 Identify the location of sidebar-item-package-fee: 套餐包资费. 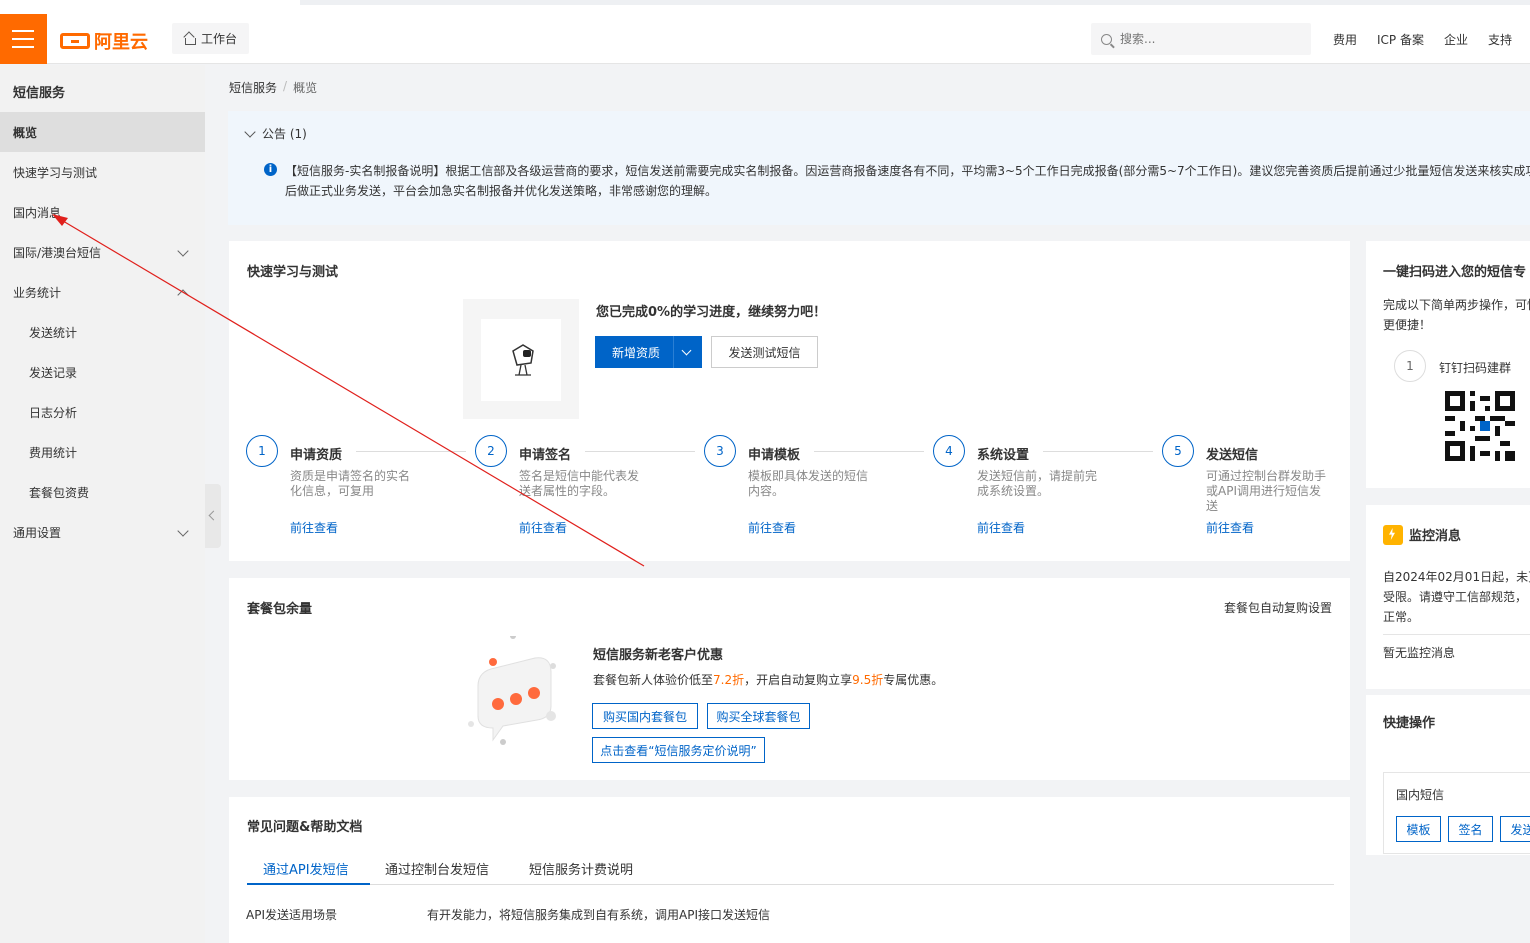
(102, 492).